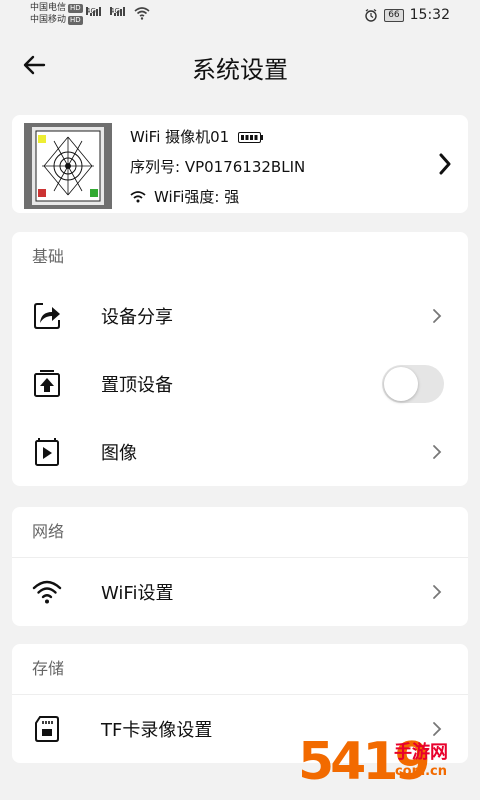 The width and height of the screenshot is (480, 800). I want to click on section-network: 网络 WiFi设置, so click(240, 566).